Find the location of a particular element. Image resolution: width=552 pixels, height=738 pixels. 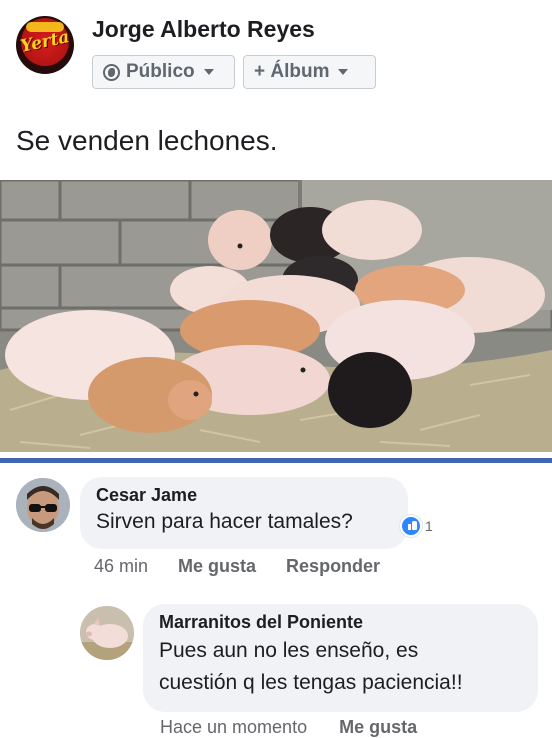

album-selector: + Álbum is located at coordinates (309, 72).